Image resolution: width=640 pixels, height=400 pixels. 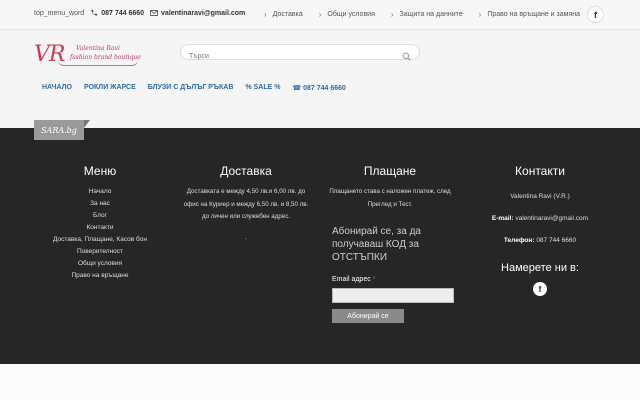 I want to click on phone-icon, so click(x=94, y=13).